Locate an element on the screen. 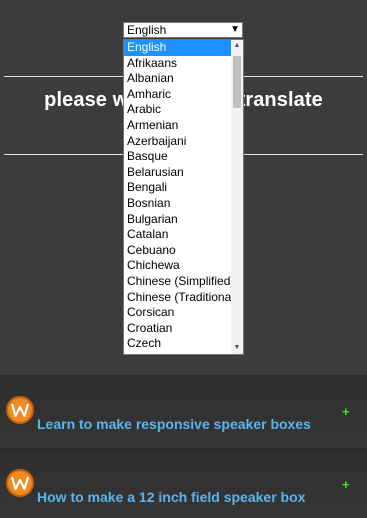  language-option: Basque is located at coordinates (177, 157).